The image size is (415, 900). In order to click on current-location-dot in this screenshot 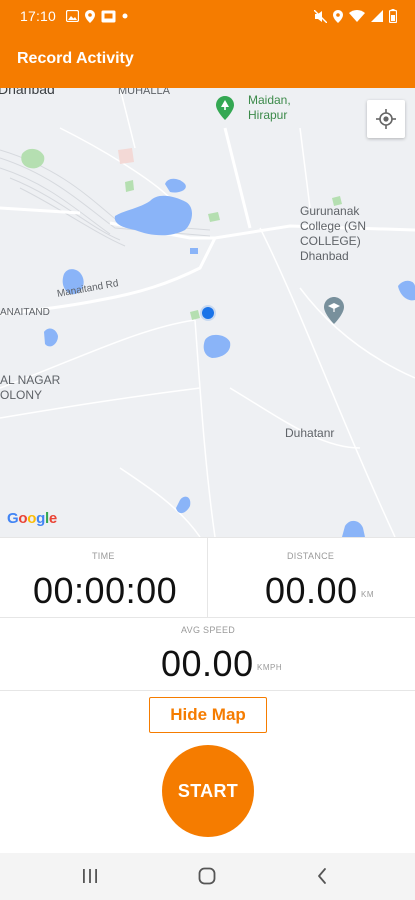, I will do `click(208, 313)`.